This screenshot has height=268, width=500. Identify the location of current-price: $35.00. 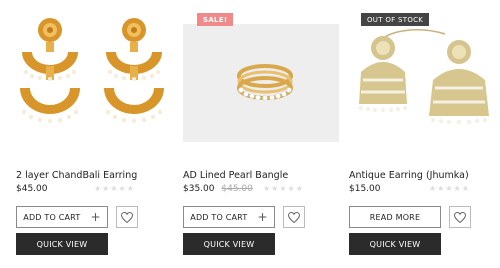
(199, 189).